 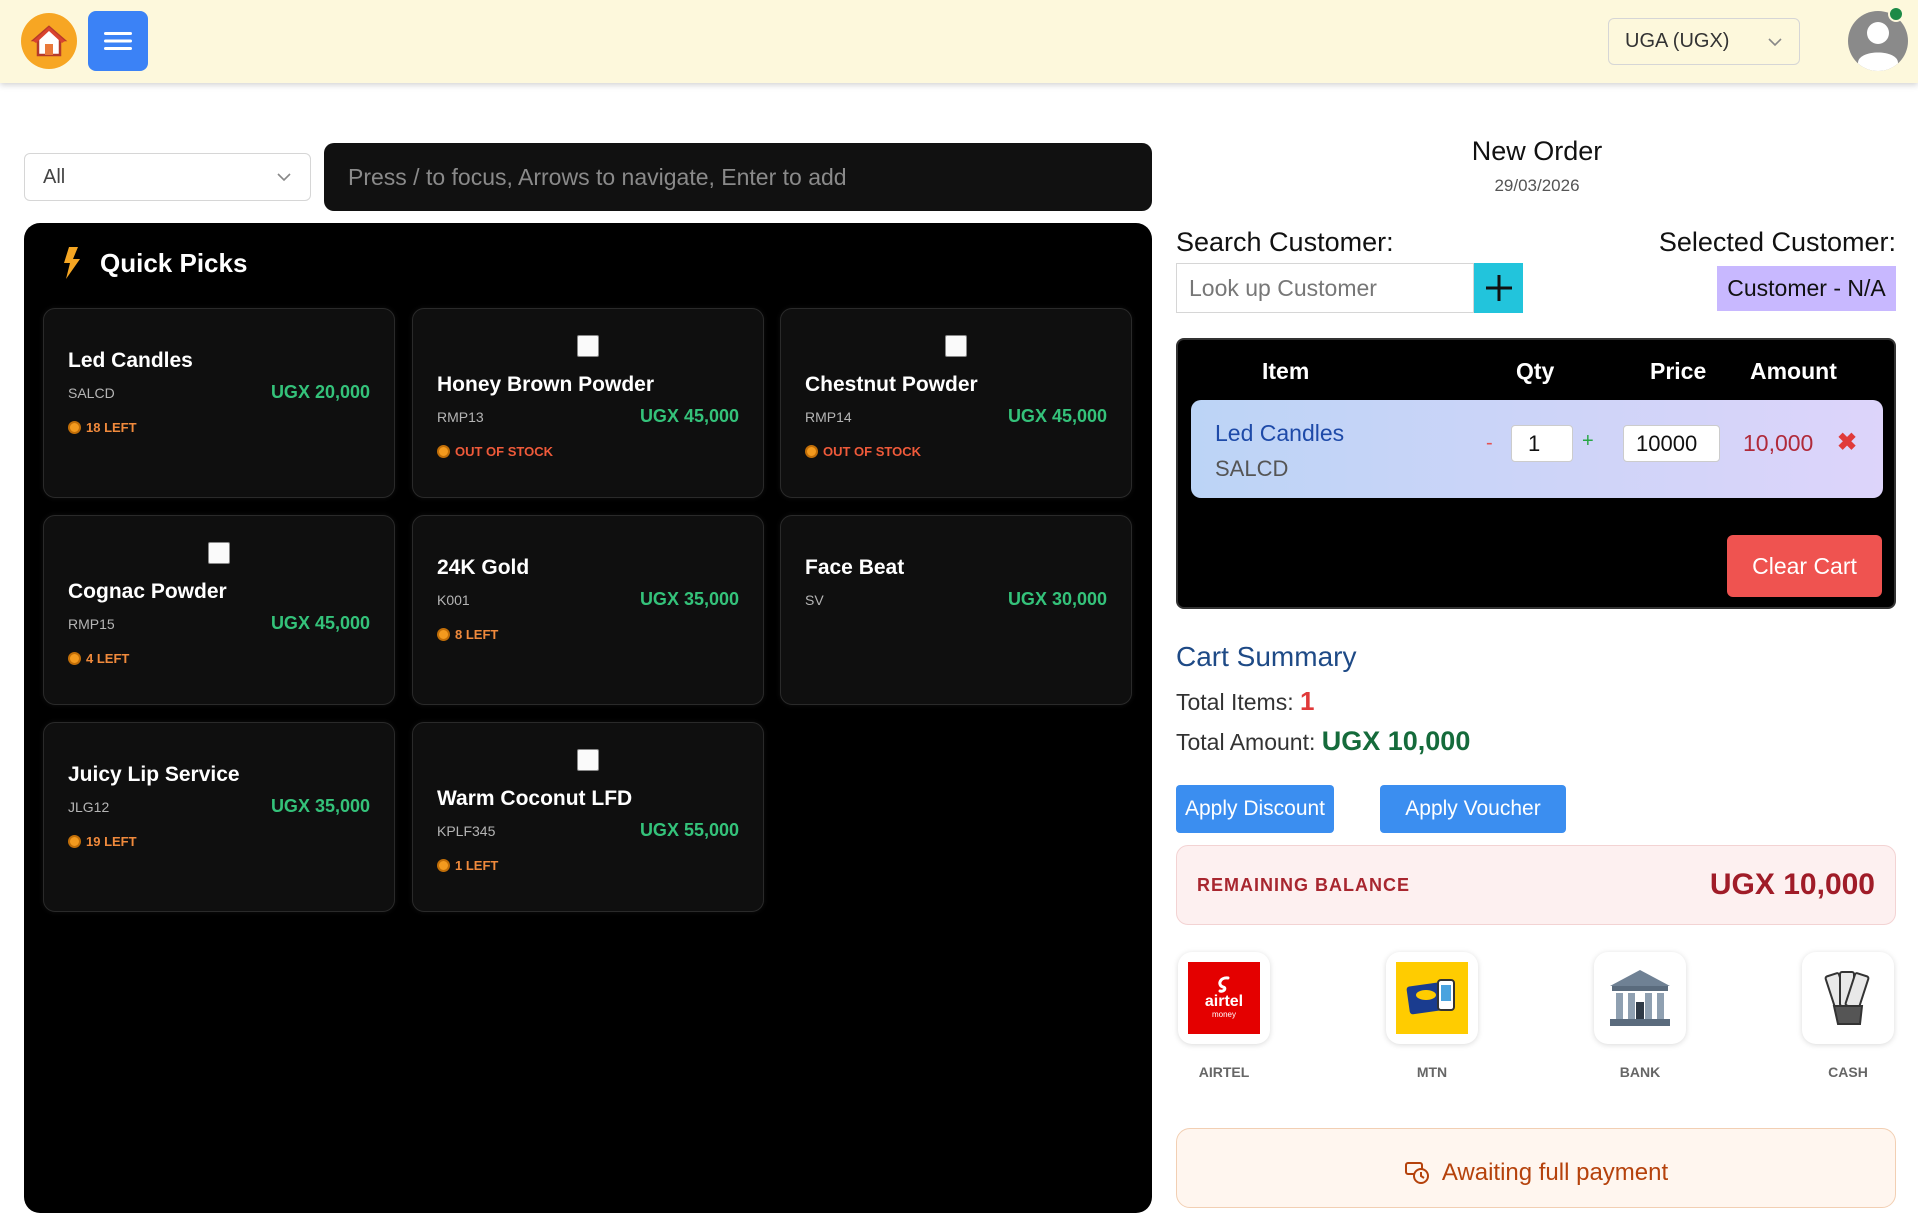 What do you see at coordinates (535, 798) in the screenshot?
I see `product-name: Warm Coconut LFD` at bounding box center [535, 798].